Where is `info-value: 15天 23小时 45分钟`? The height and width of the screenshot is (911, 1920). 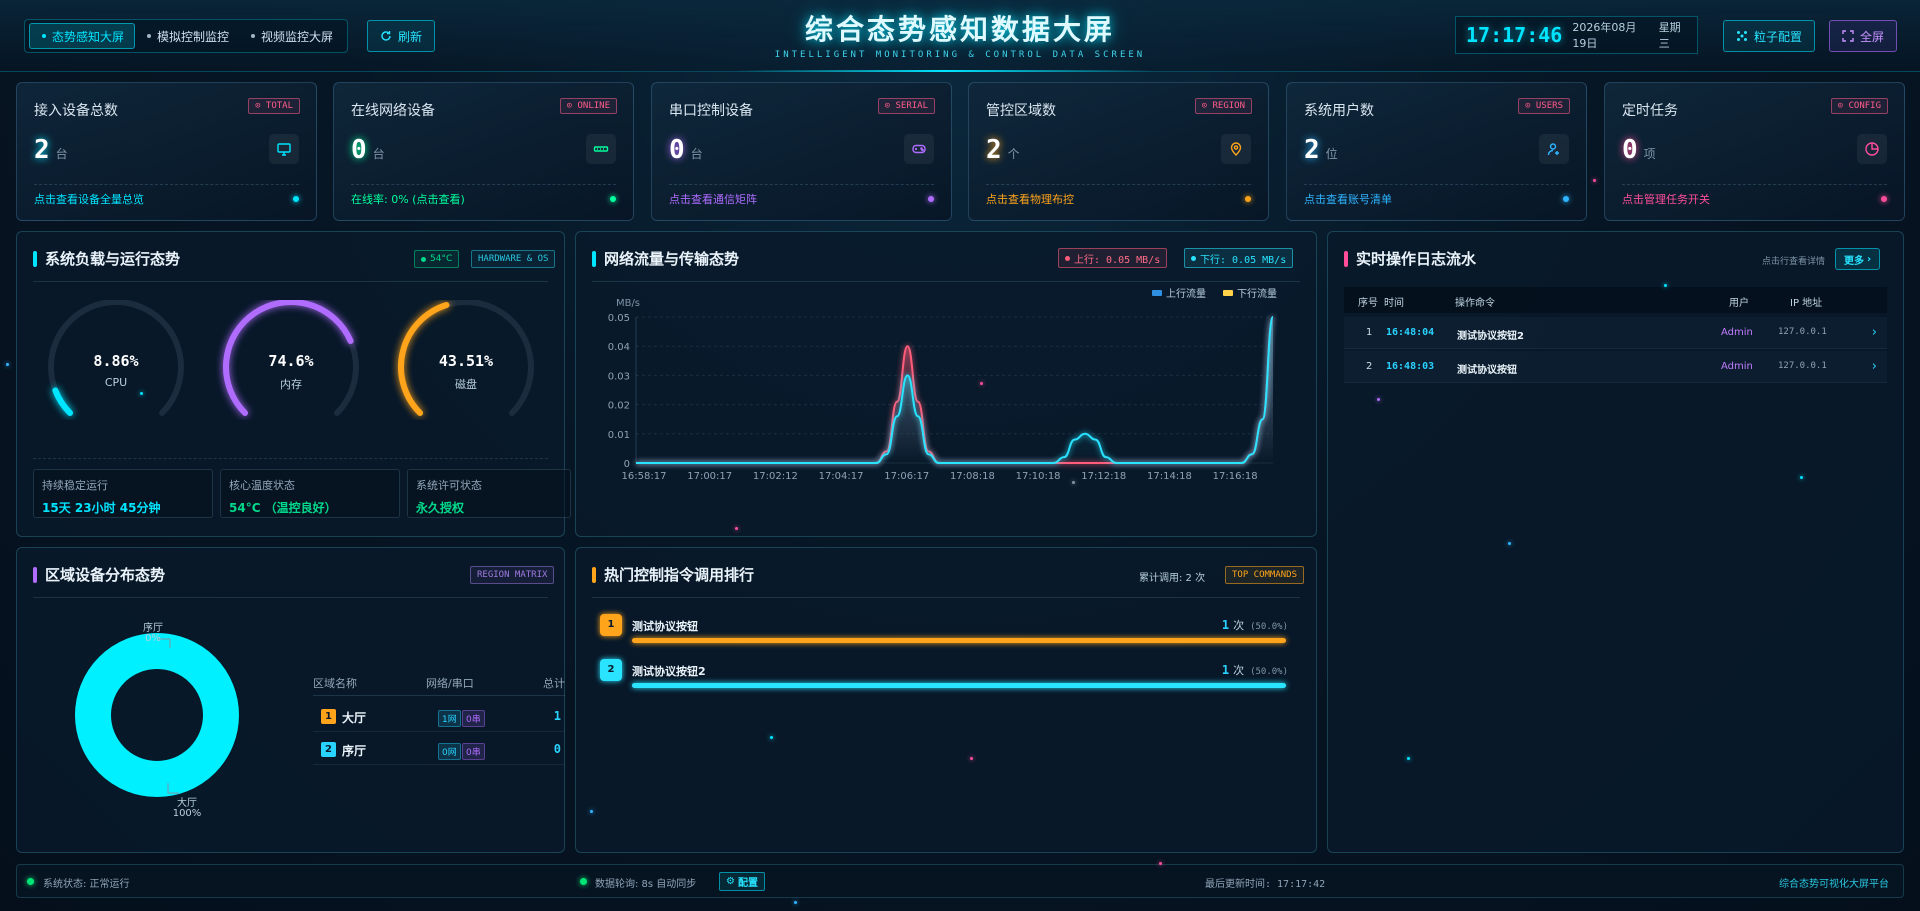 info-value: 15天 23小时 45分钟 is located at coordinates (101, 508).